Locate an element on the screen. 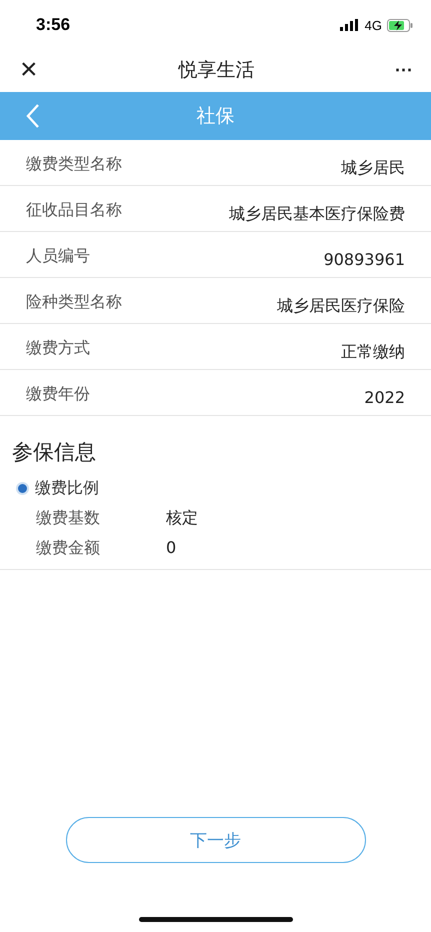 The height and width of the screenshot is (932, 431). detail-value: 核定 is located at coordinates (182, 518).